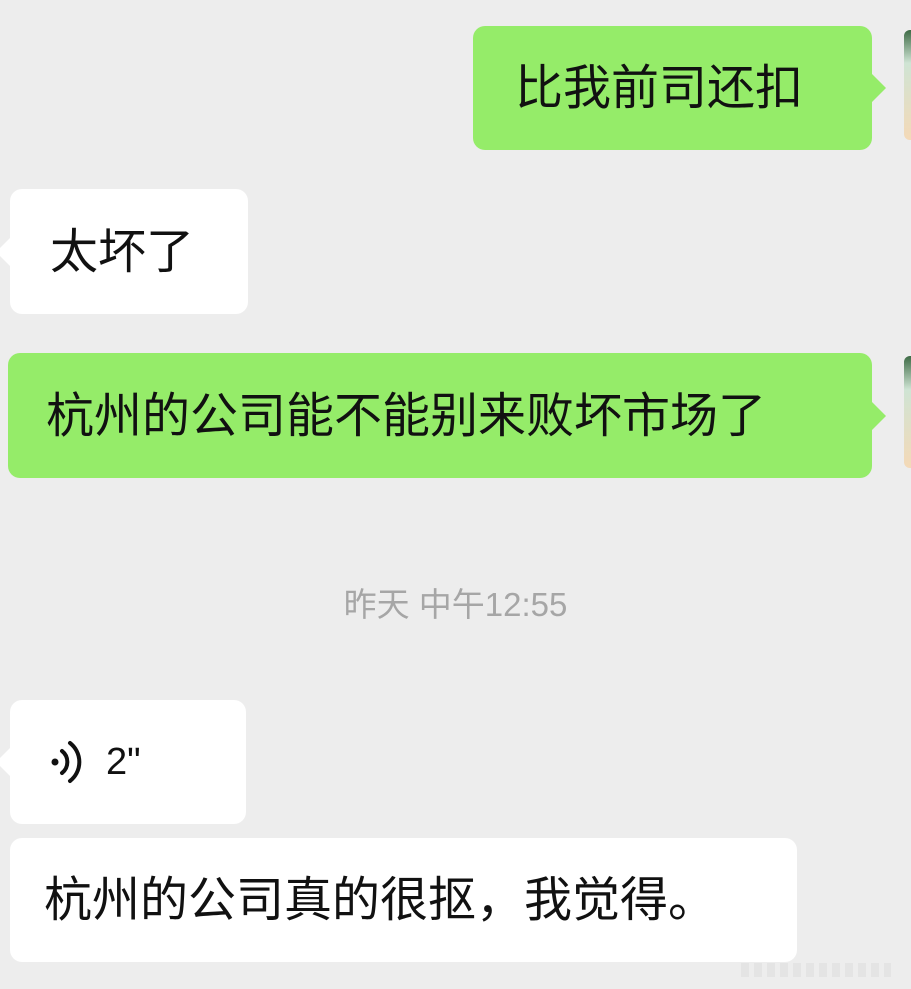  I want to click on voice-duration: 2", so click(123, 762).